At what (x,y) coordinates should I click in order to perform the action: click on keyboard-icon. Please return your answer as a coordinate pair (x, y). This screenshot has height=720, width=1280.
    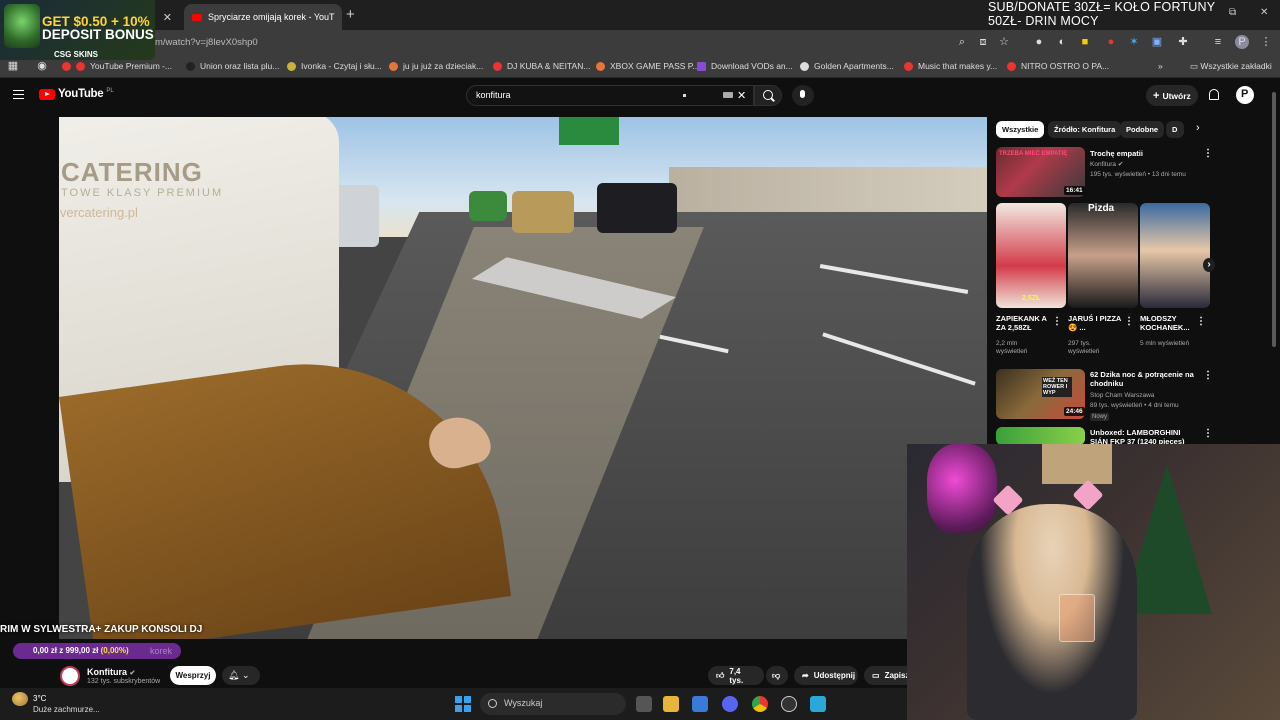
    Looking at the image, I should click on (728, 95).